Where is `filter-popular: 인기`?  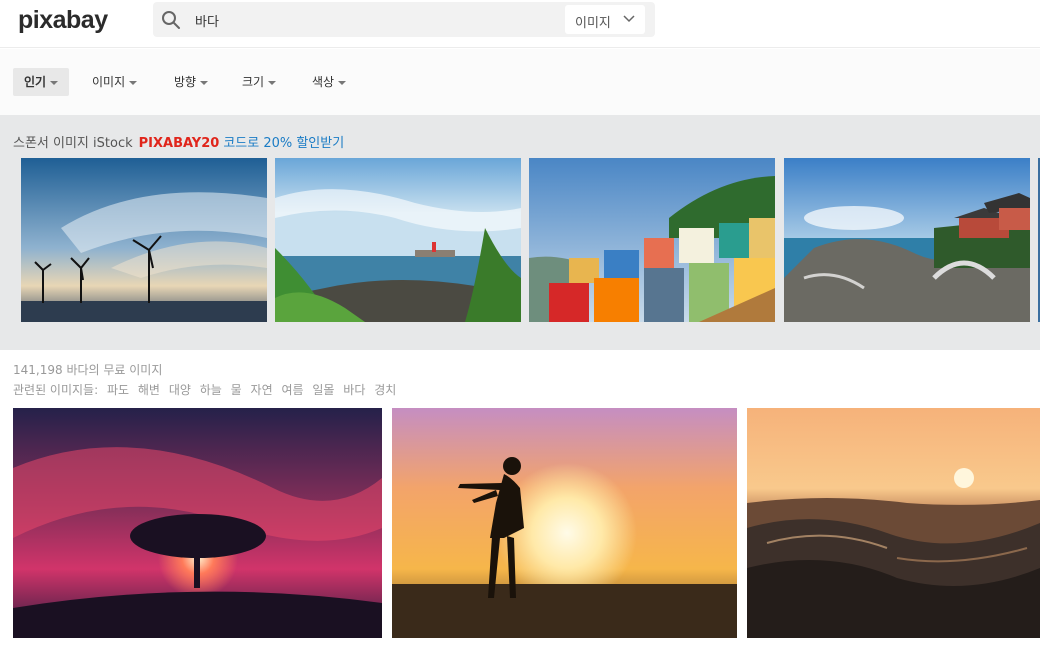
filter-popular: 인기 is located at coordinates (41, 82).